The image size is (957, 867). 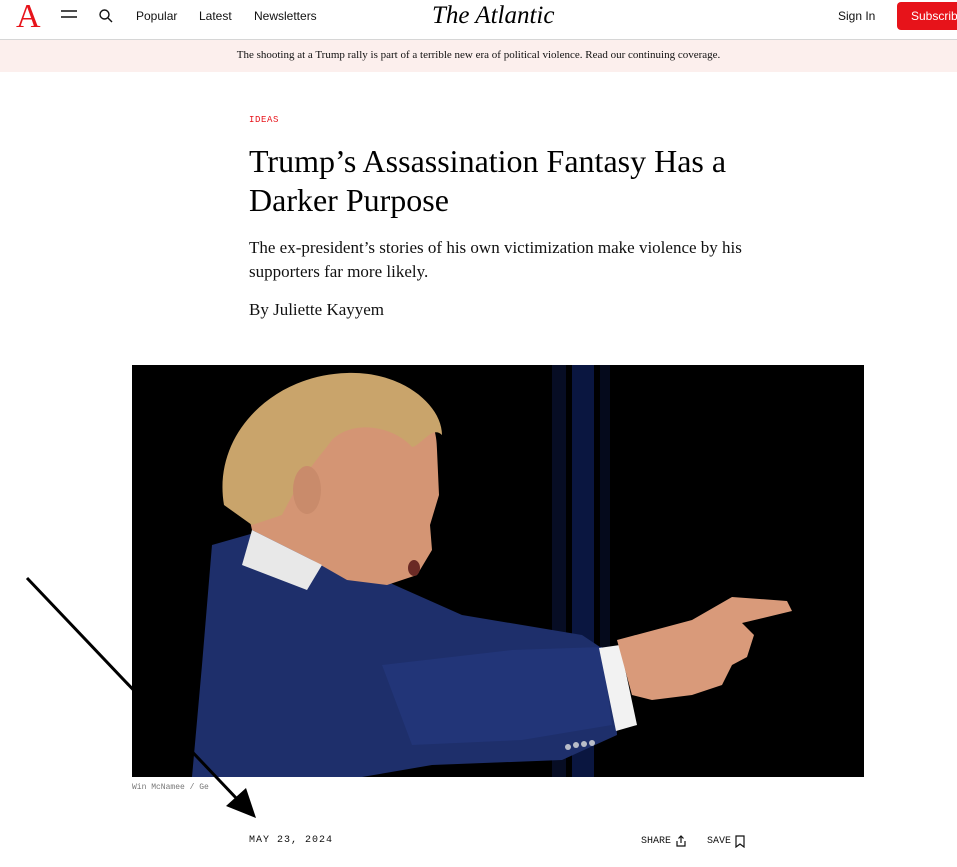 What do you see at coordinates (740, 841) in the screenshot?
I see `bookmark-icon` at bounding box center [740, 841].